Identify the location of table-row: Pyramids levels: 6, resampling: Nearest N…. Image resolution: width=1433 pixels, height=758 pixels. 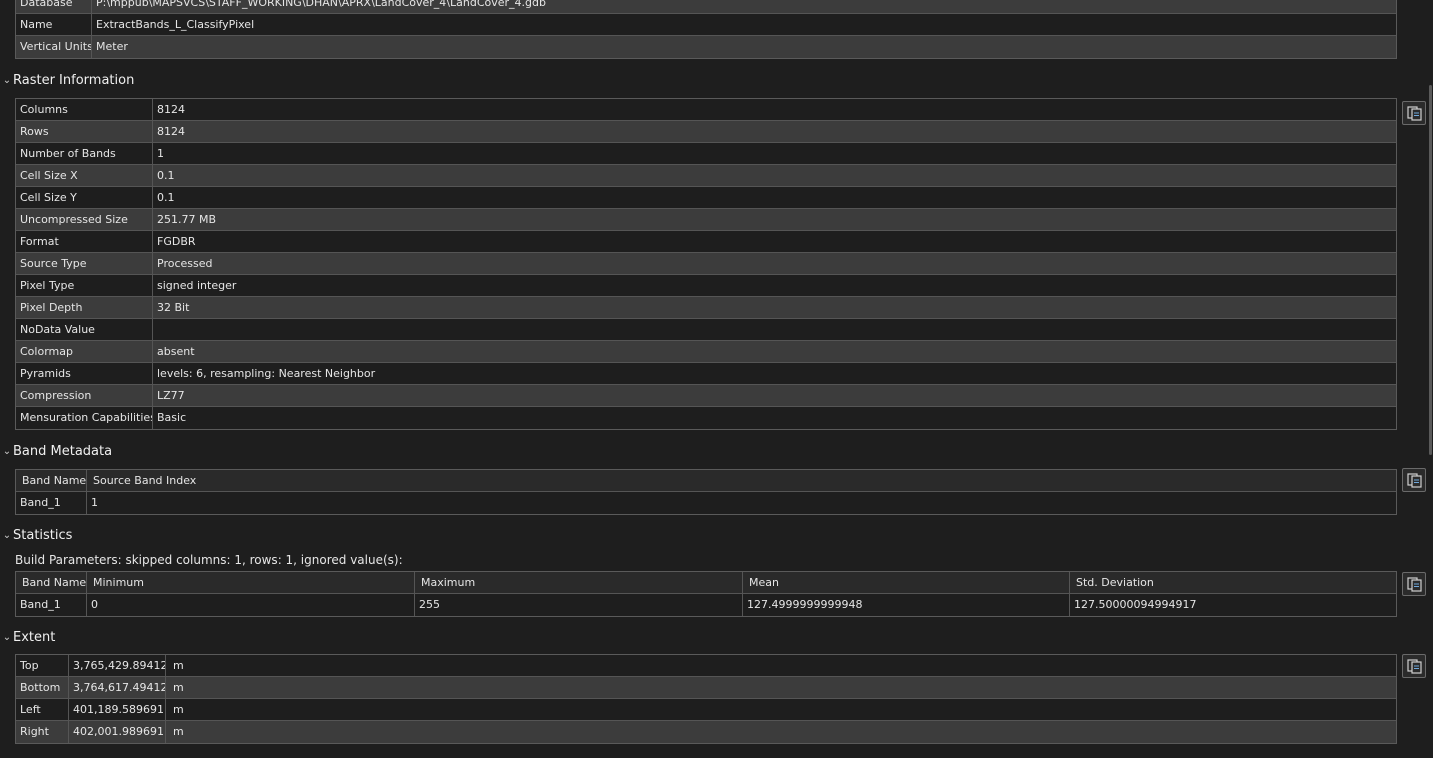
(706, 374).